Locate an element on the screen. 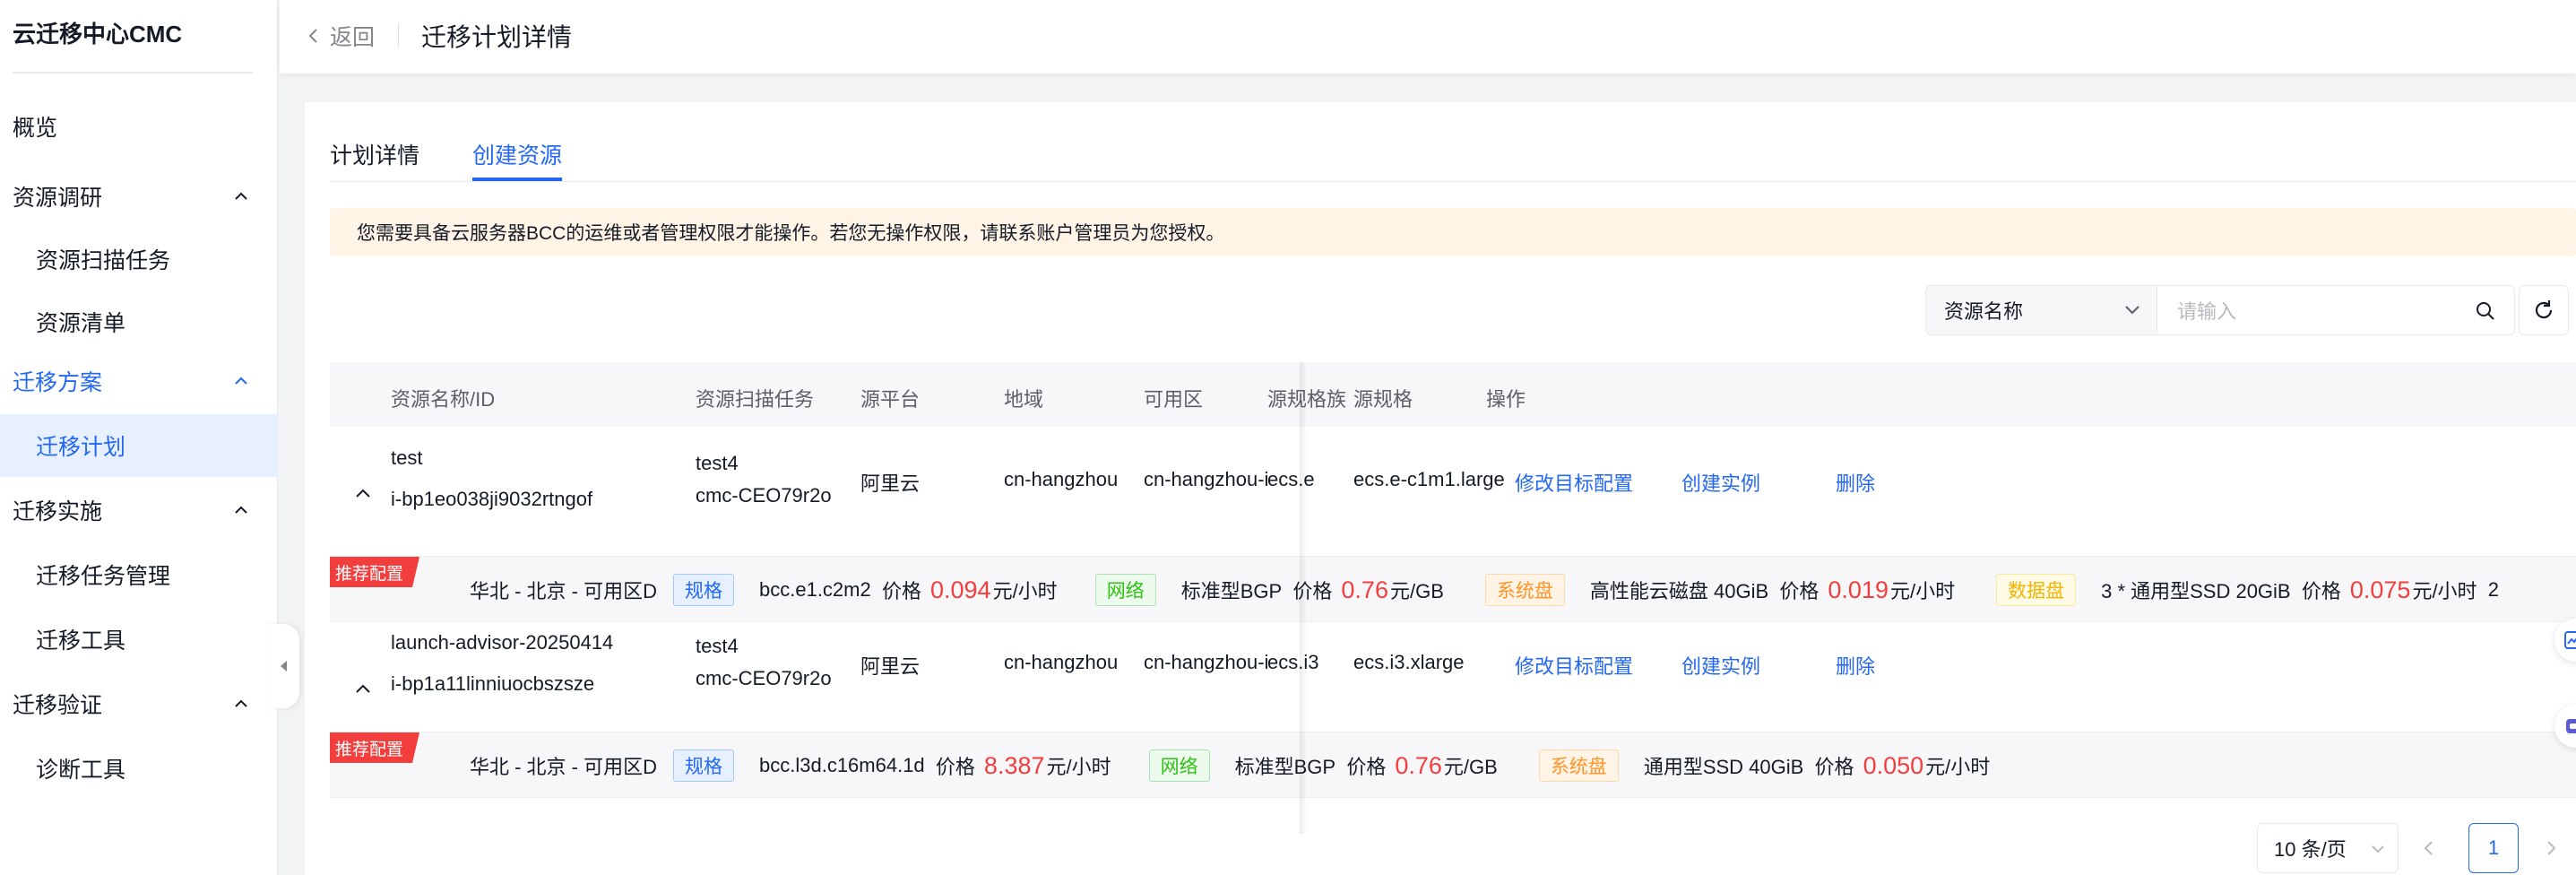  data-disk-tag: 数据盘 is located at coordinates (2036, 590).